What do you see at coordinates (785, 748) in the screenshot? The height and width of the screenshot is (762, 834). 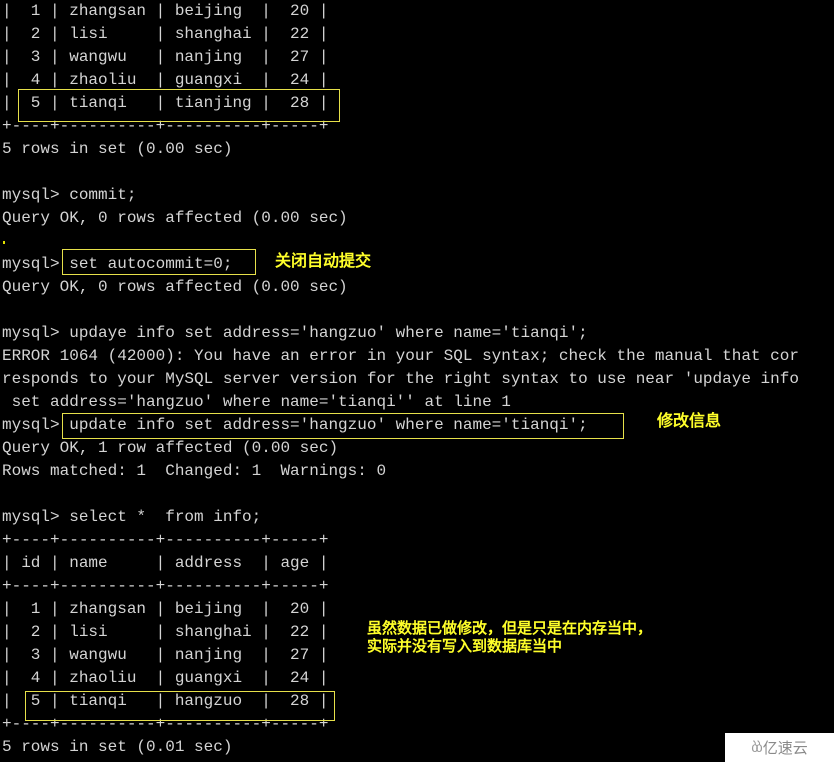 I see `watermark-text: 亿速云` at bounding box center [785, 748].